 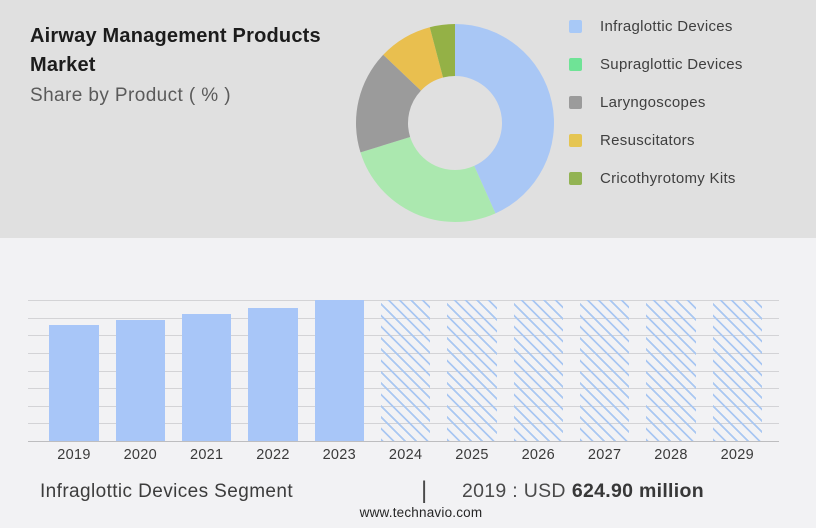 I want to click on page-title-line1: Airway Management Products, so click(x=175, y=36).